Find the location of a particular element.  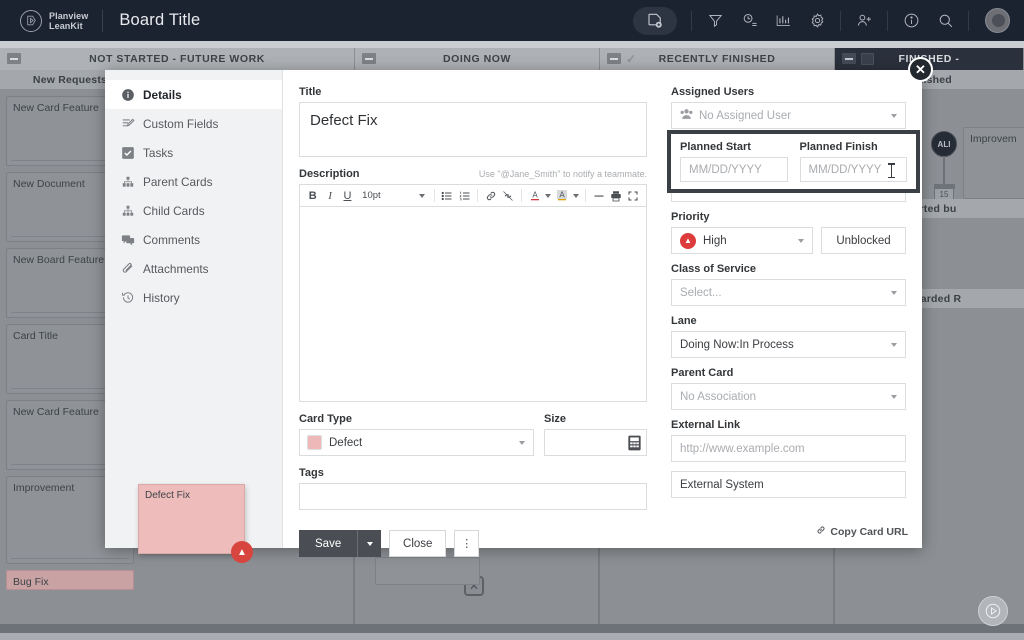

brand: Planview LeanKit is located at coordinates (44, 20).